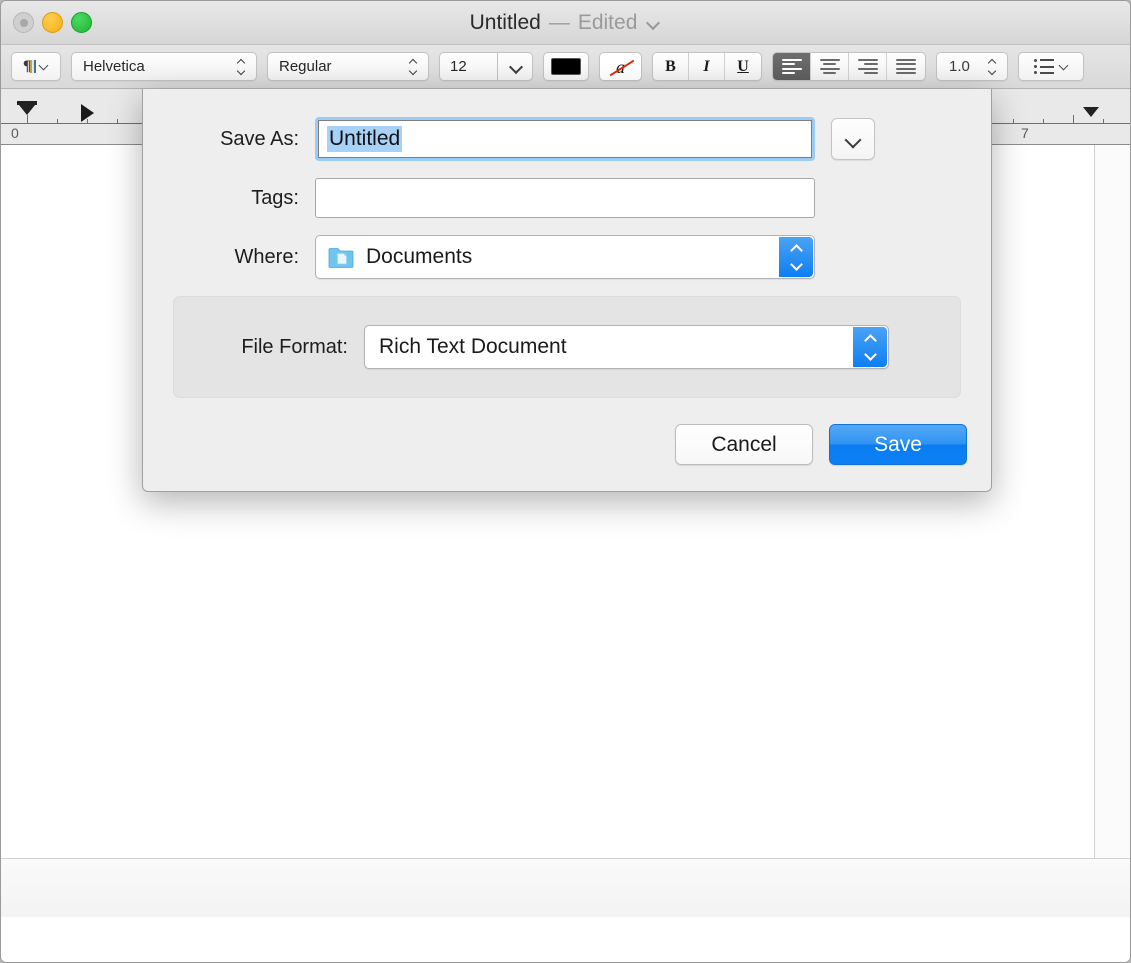 The height and width of the screenshot is (963, 1131). Describe the element at coordinates (266, 256) in the screenshot. I see `where-label: Where:` at that location.